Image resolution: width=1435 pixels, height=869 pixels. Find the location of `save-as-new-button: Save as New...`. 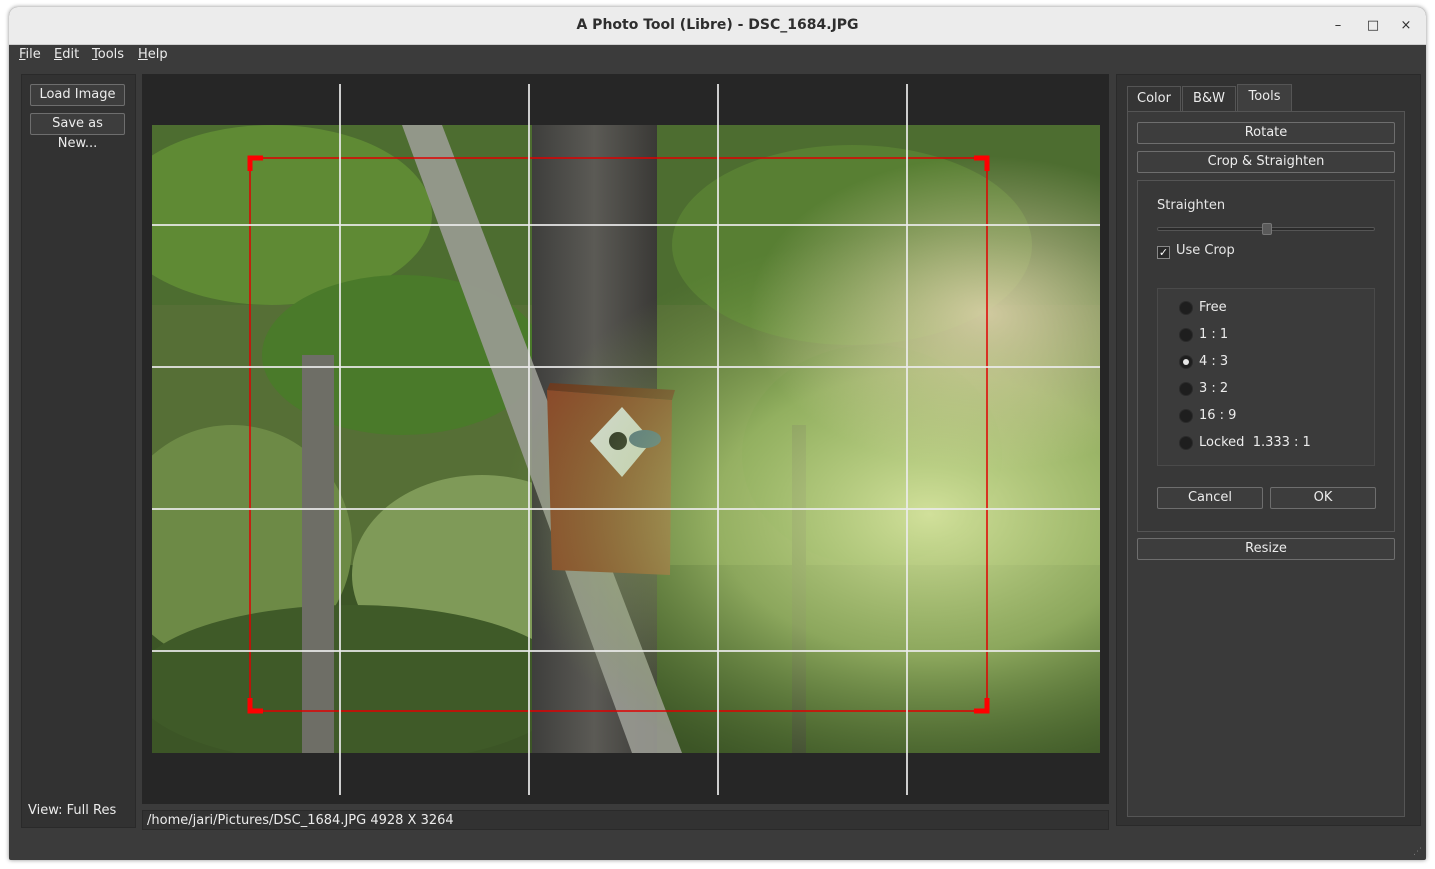

save-as-new-button: Save as New... is located at coordinates (77, 132).